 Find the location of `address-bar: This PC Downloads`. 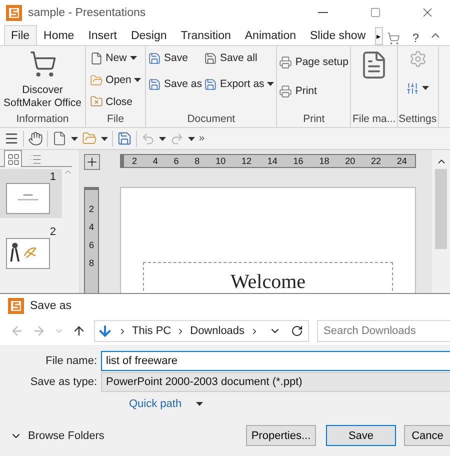

address-bar: This PC Downloads is located at coordinates (201, 331).